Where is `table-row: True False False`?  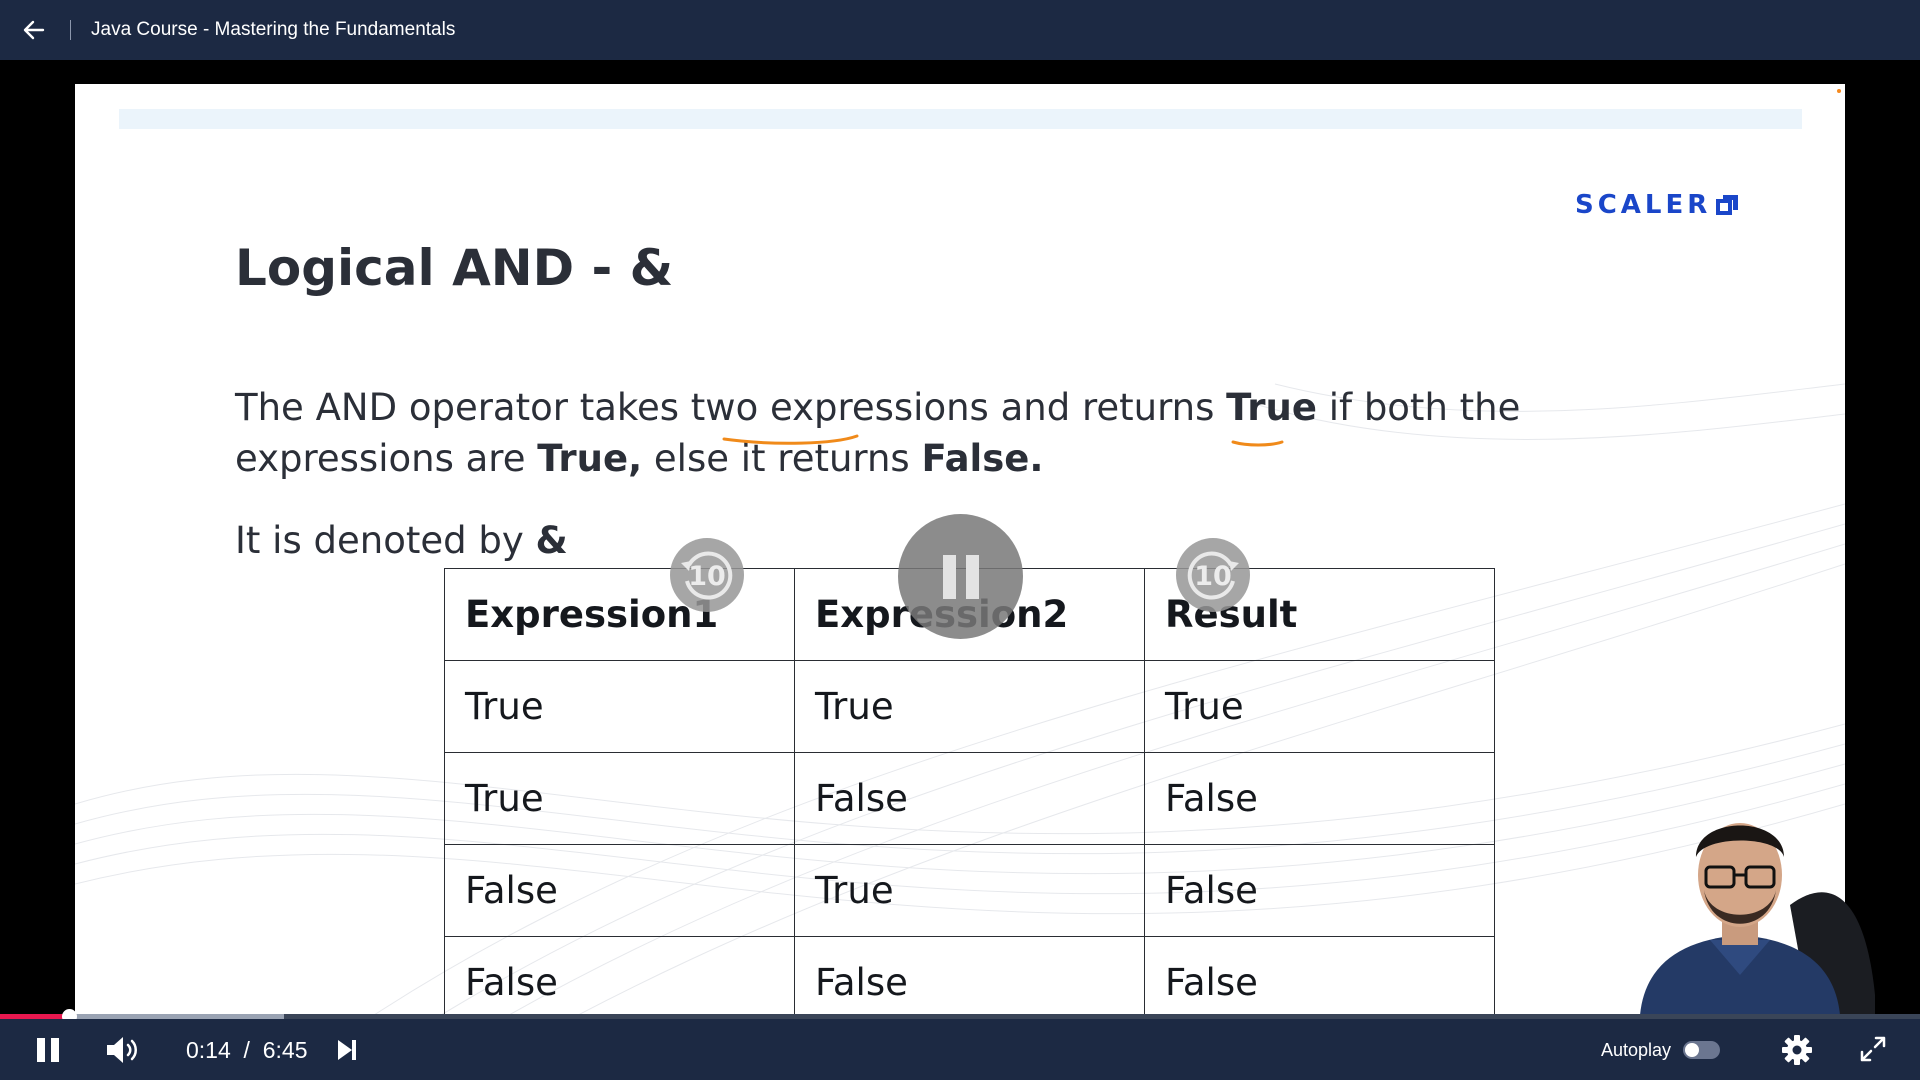
table-row: True False False is located at coordinates (969, 798).